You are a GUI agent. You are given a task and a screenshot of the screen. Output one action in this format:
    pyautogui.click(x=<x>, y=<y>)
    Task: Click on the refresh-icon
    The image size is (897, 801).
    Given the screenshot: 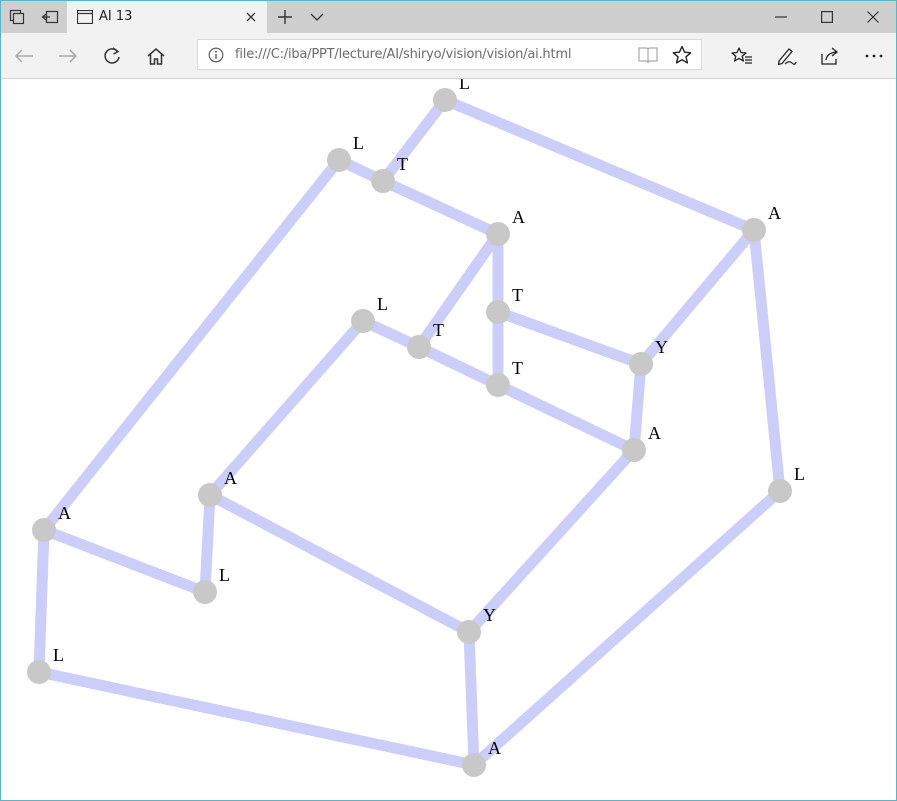 What is the action you would take?
    pyautogui.click(x=112, y=55)
    